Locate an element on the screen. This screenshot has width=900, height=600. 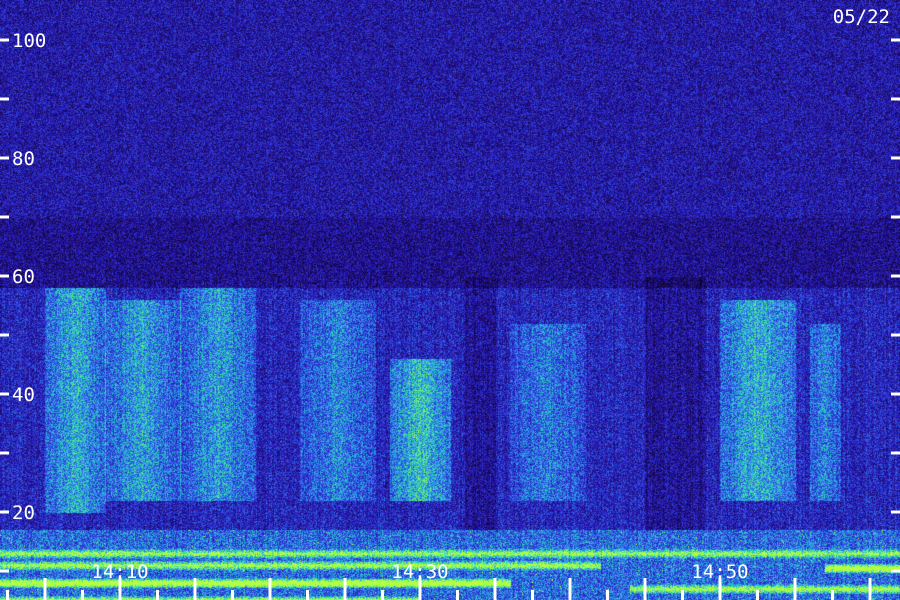
y-axis-right is located at coordinates (895, 305).